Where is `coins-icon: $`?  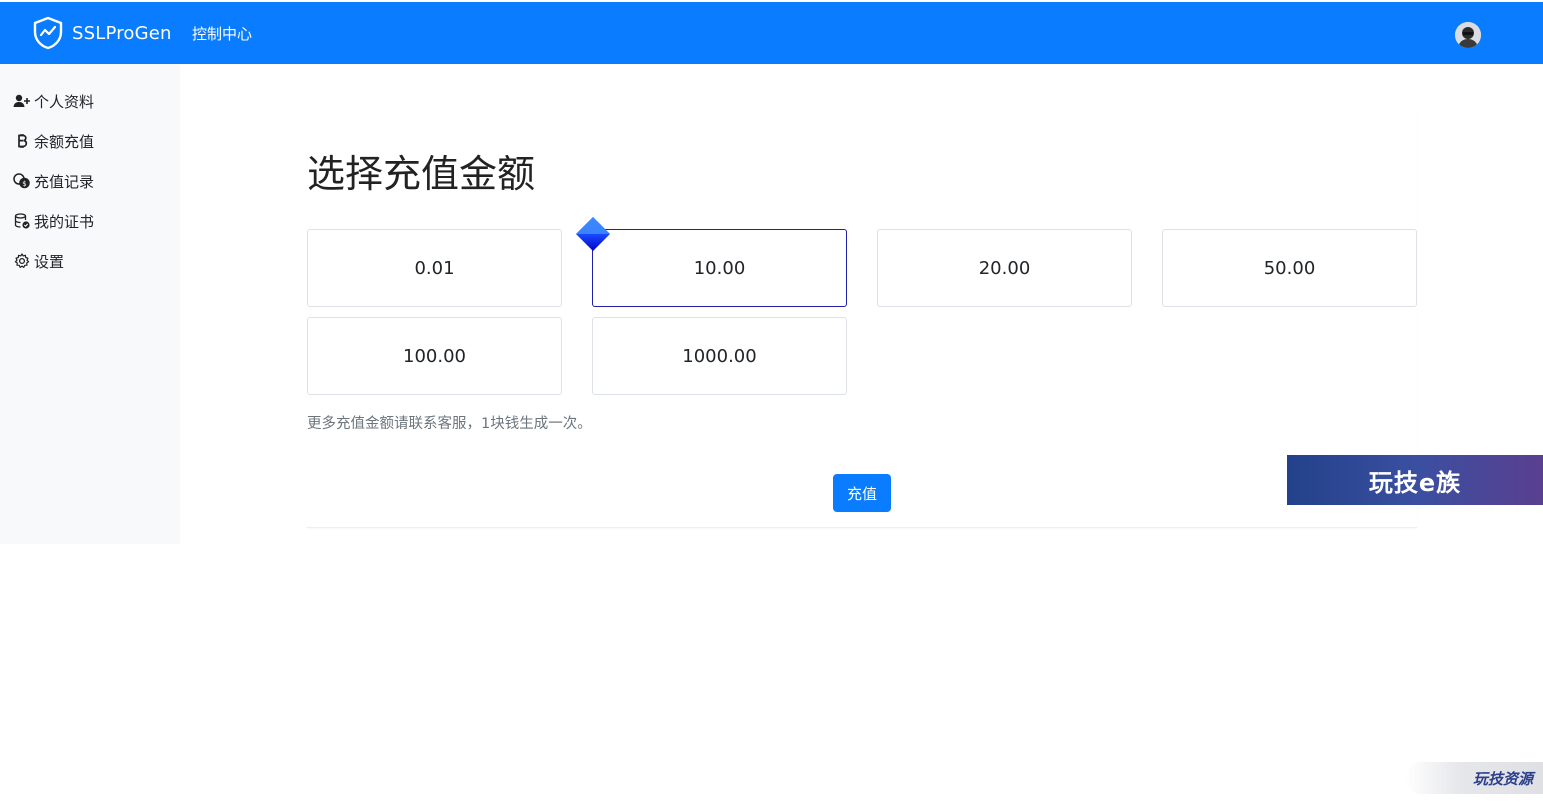 coins-icon: $ is located at coordinates (22, 181).